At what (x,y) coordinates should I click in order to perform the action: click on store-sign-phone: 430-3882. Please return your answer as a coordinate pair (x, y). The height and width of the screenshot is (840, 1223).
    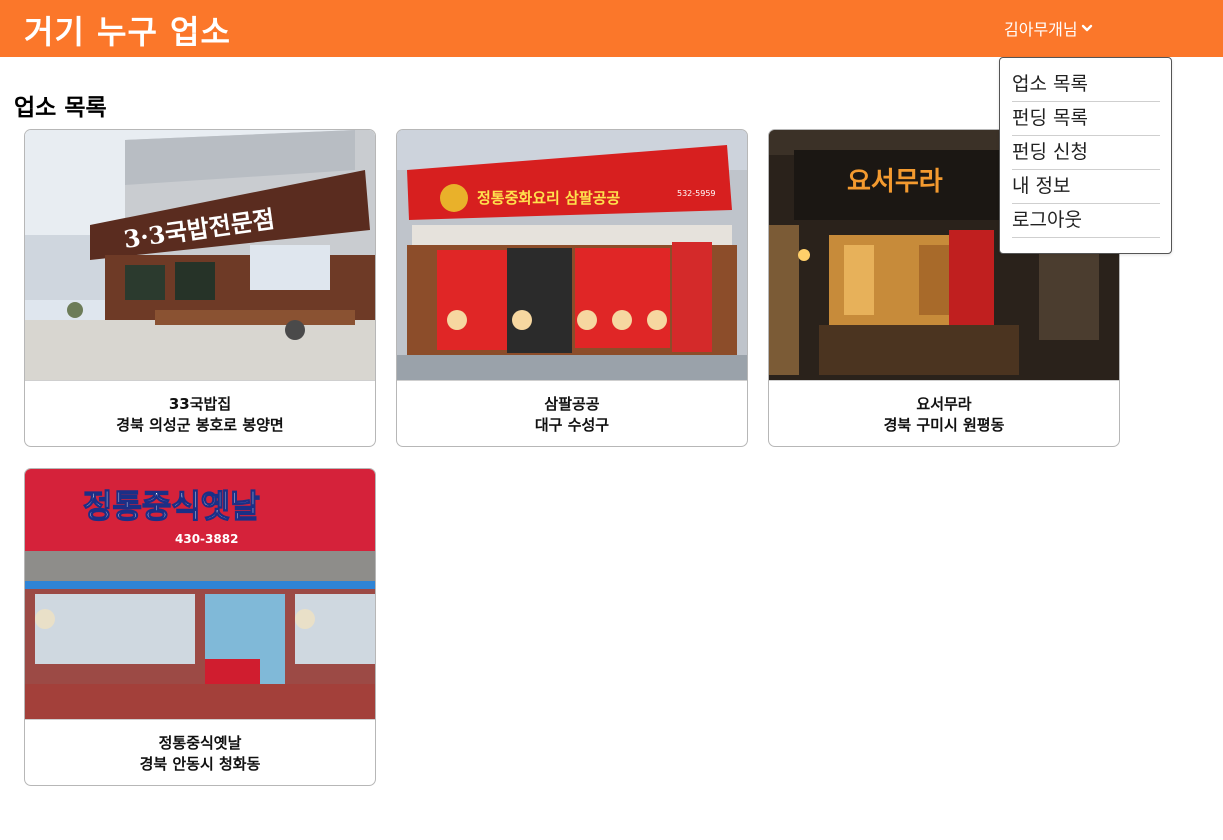
    Looking at the image, I should click on (206, 539).